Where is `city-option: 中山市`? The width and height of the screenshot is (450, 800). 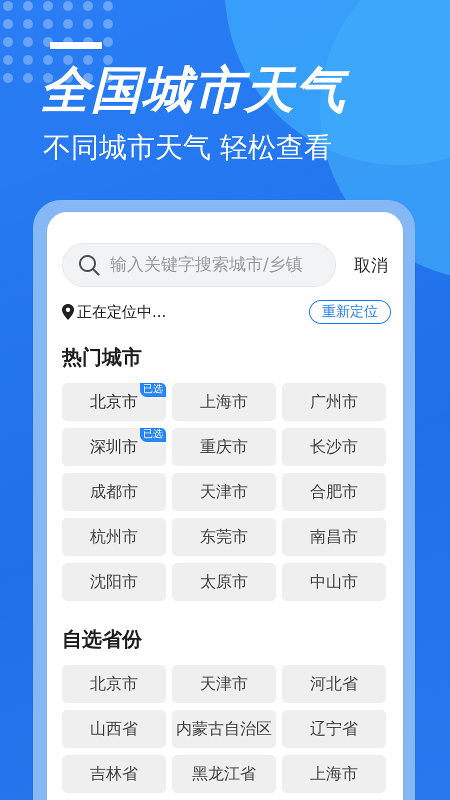 city-option: 中山市 is located at coordinates (334, 582).